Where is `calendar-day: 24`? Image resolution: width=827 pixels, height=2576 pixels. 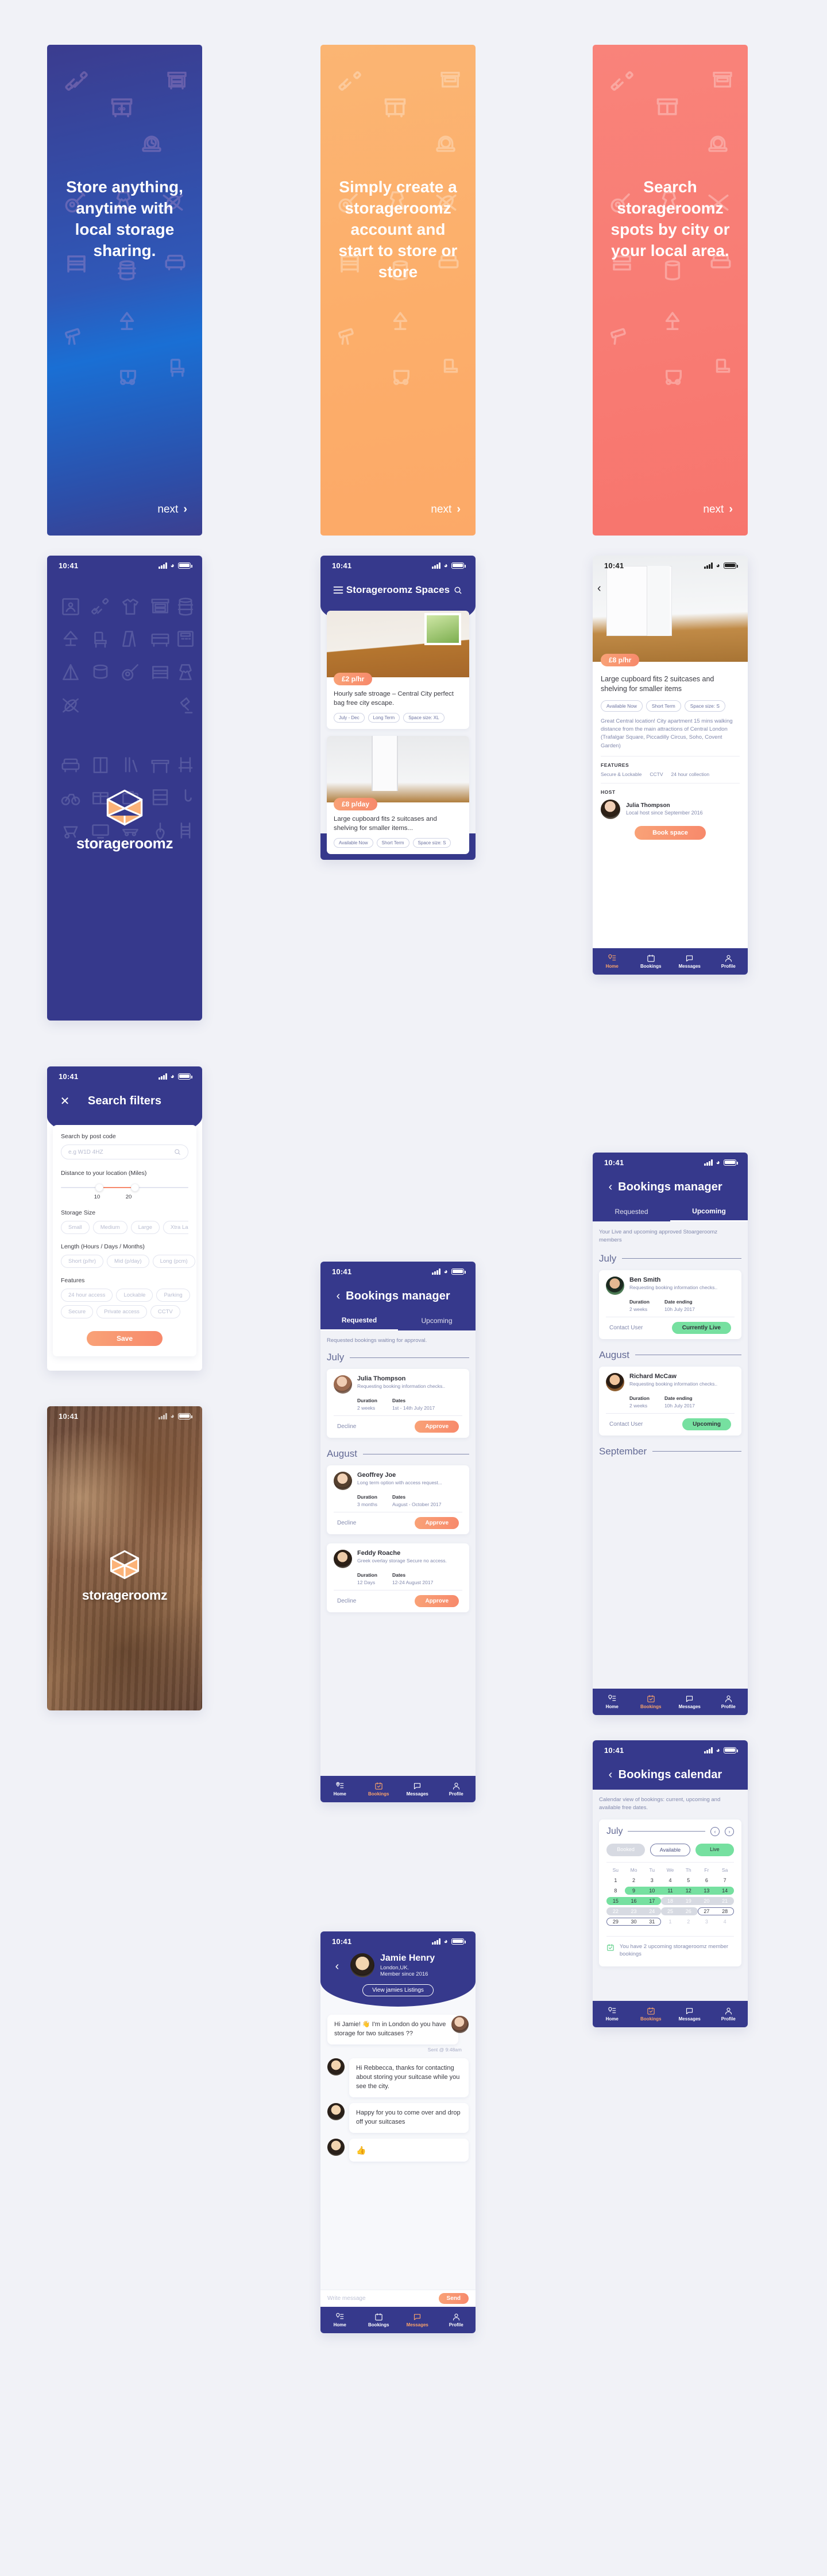
calendar-day: 24 is located at coordinates (652, 1911).